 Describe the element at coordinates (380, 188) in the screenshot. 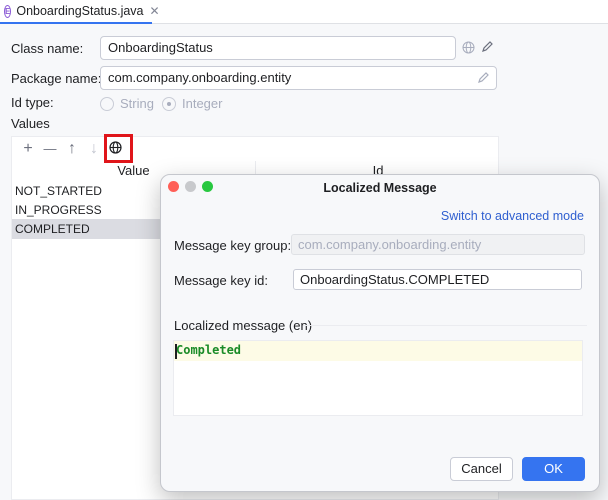

I see `dialog-title: Localized Message` at that location.